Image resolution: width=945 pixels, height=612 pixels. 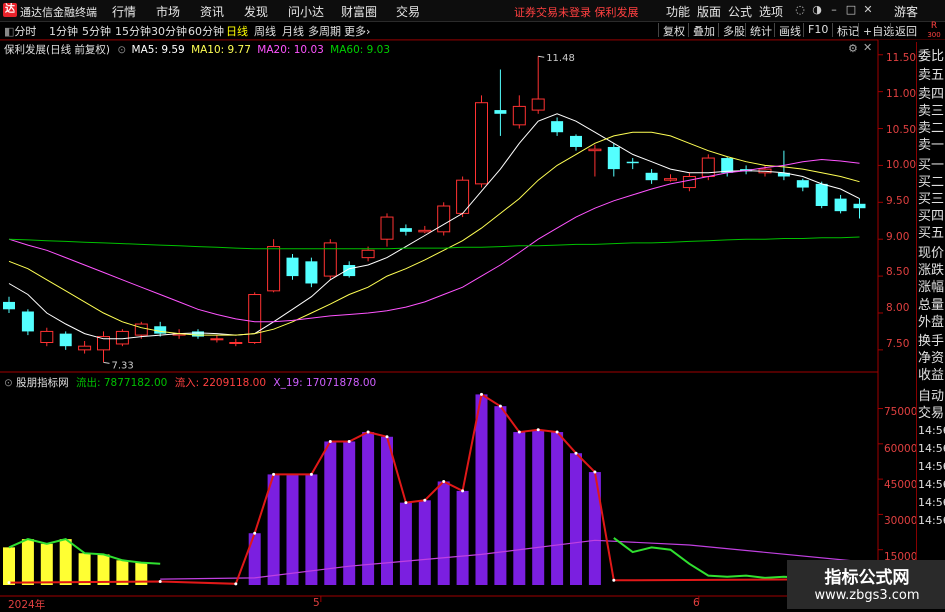 I want to click on y-tick-label: 9.50, so click(x=898, y=201).